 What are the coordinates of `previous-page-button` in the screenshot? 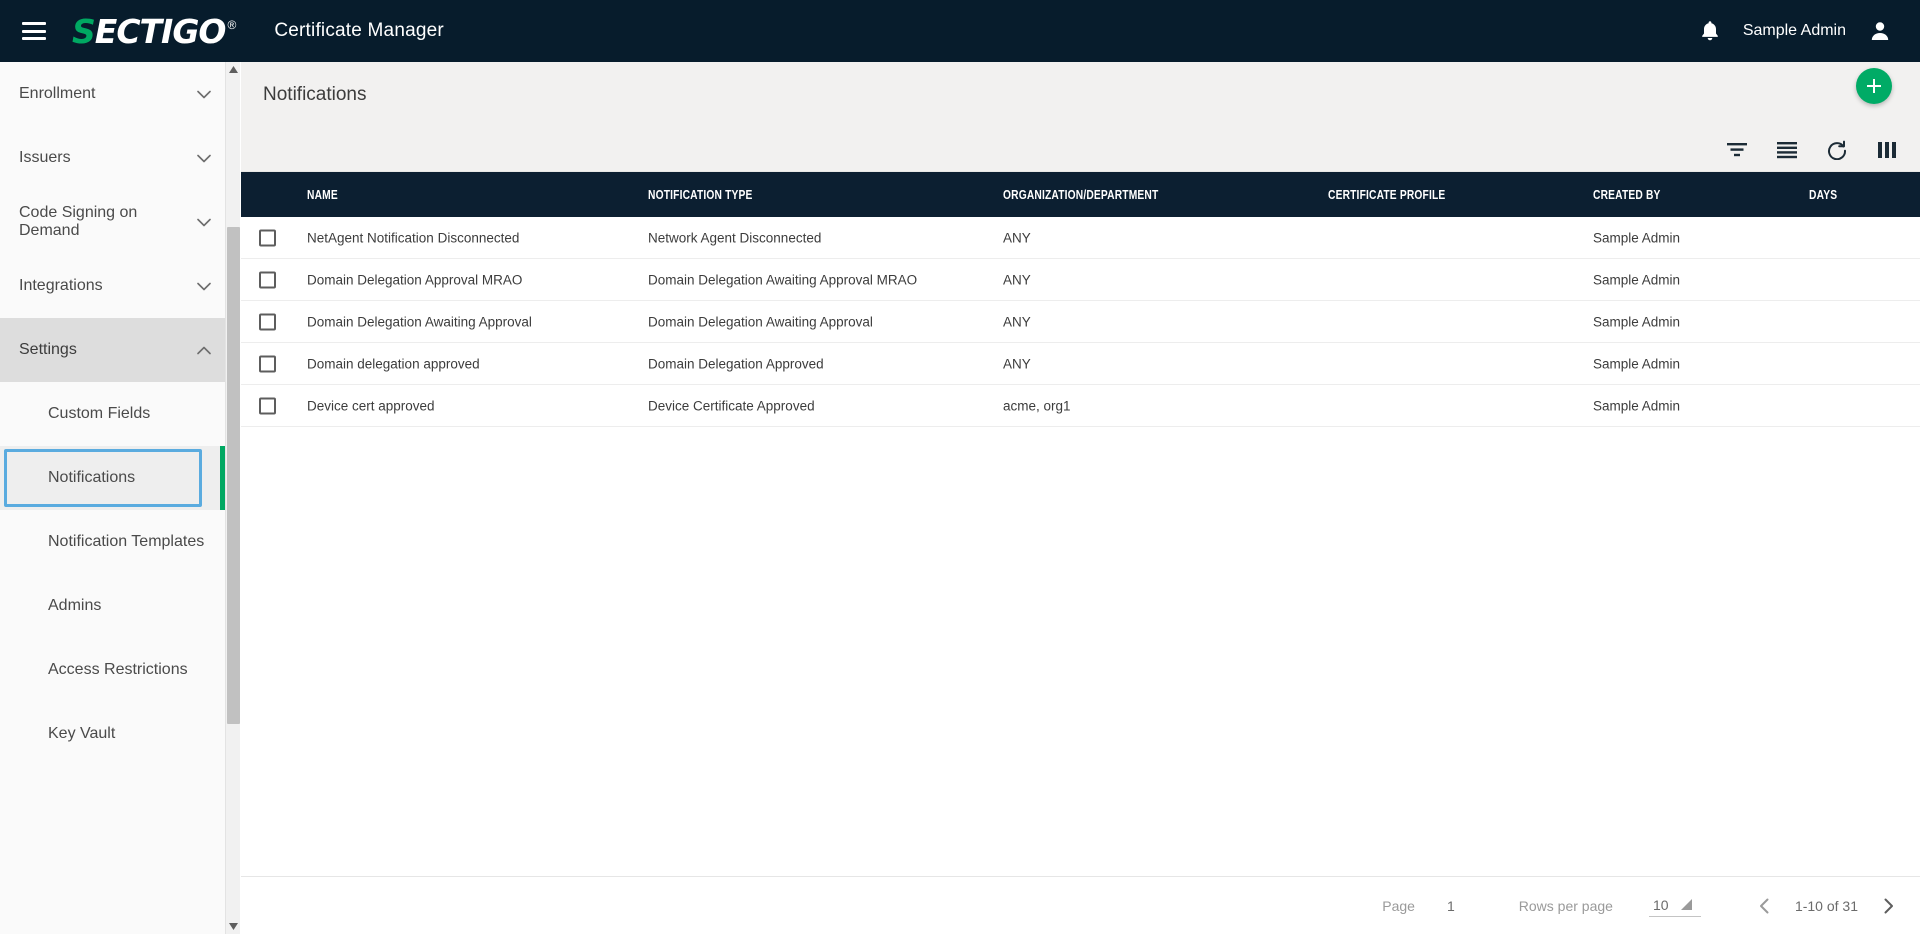 It's located at (1765, 906).